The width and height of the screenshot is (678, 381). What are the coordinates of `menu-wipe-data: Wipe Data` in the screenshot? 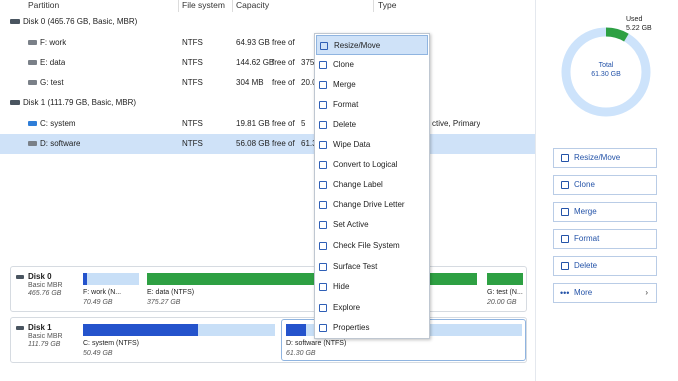 It's located at (372, 145).